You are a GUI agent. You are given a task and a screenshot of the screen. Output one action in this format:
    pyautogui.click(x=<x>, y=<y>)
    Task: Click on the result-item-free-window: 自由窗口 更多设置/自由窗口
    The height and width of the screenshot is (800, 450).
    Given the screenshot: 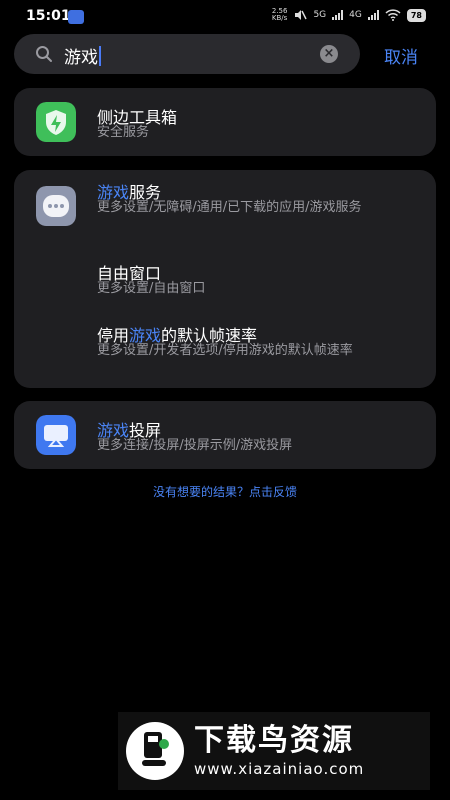 What is the action you would take?
    pyautogui.click(x=225, y=279)
    